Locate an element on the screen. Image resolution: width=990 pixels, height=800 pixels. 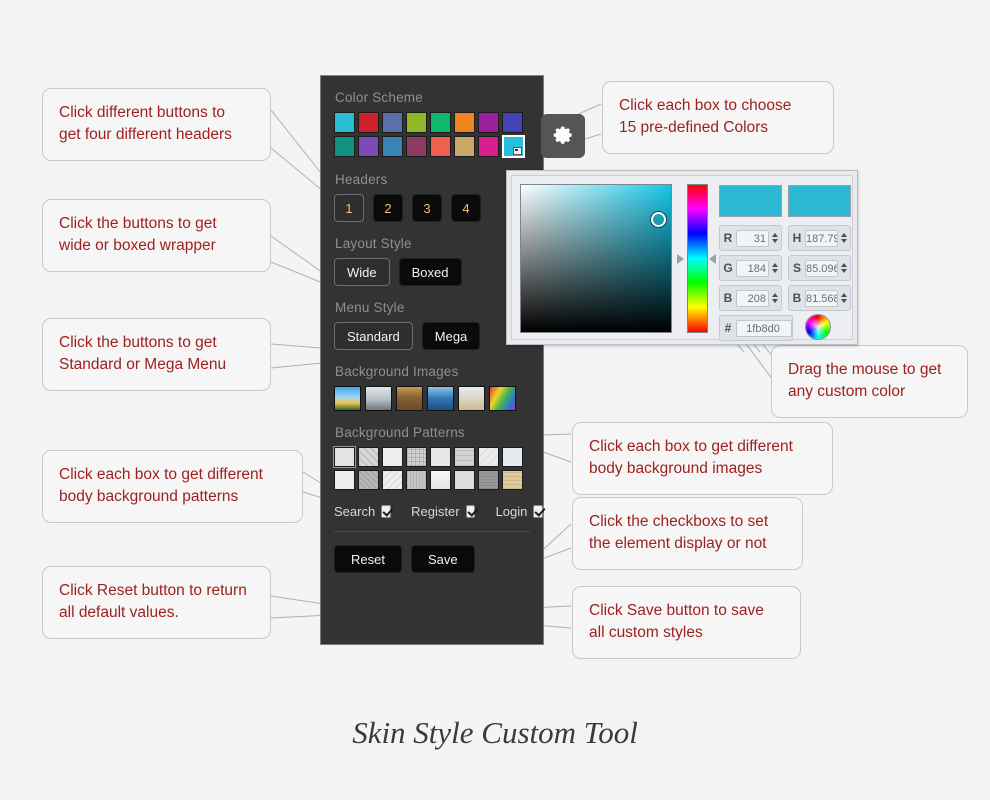
spinner-blue is located at coordinates (774, 298).